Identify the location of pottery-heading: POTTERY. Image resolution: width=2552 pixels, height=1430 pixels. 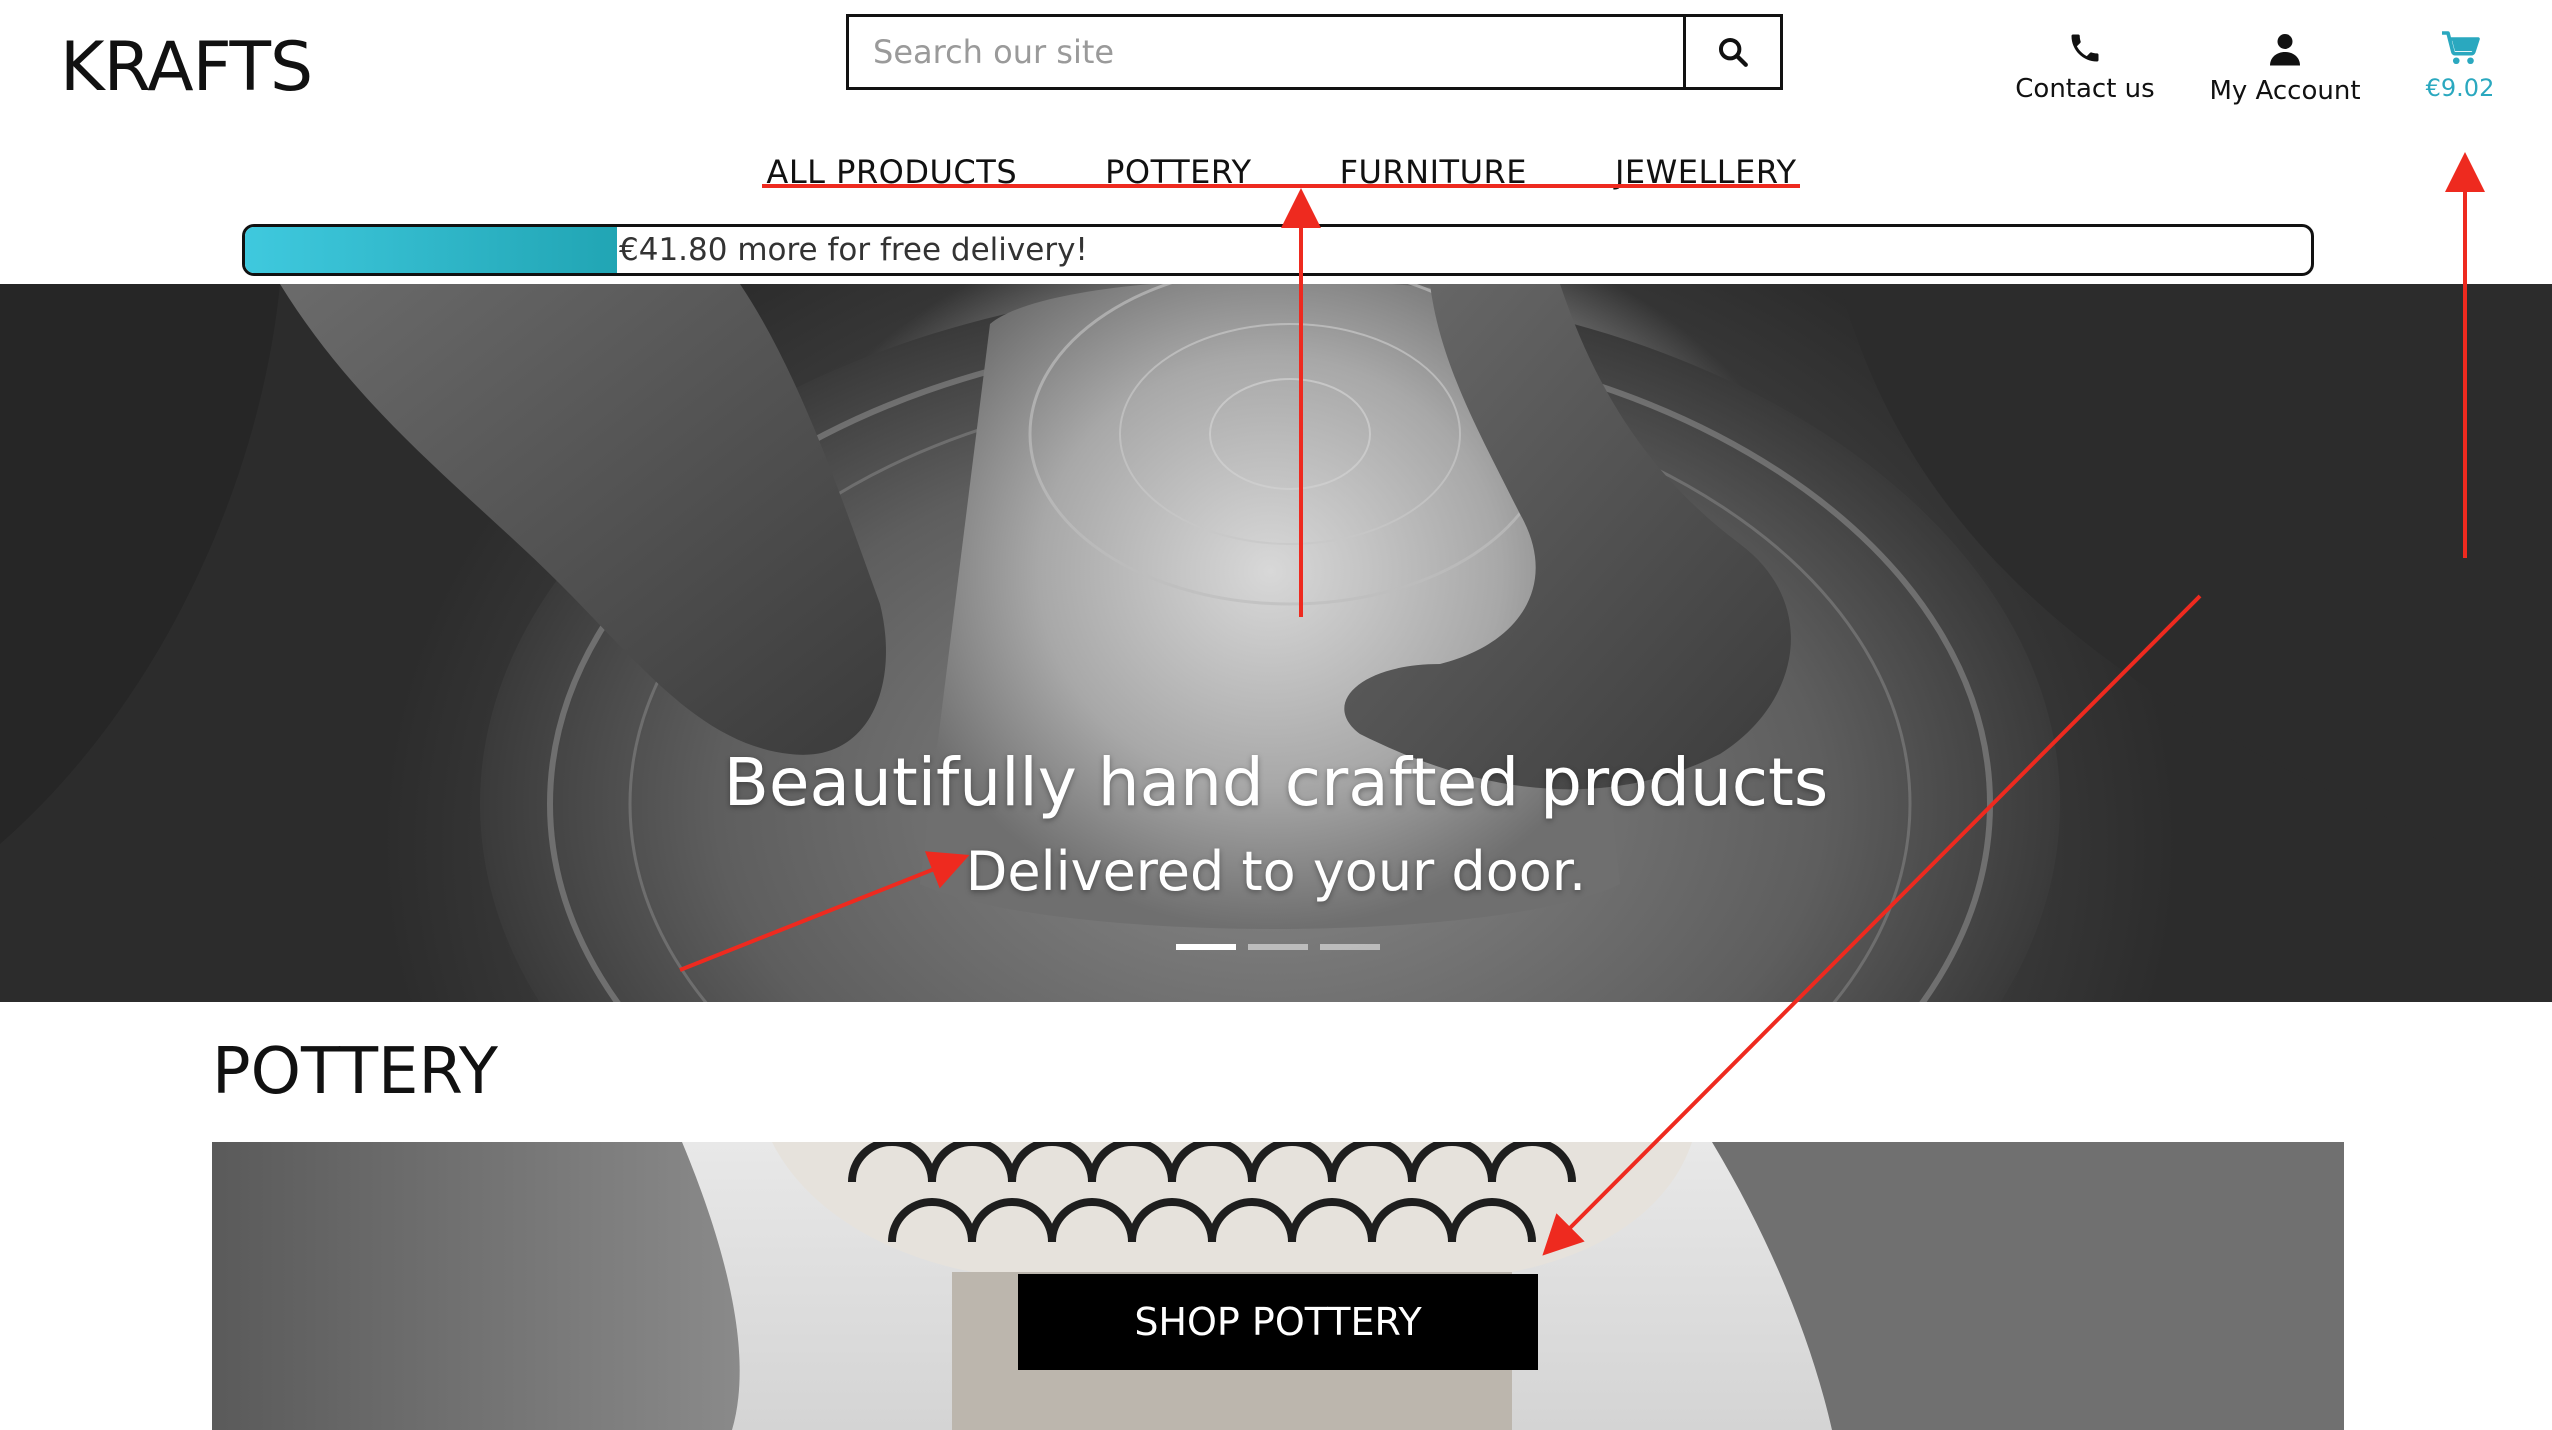
(355, 1072).